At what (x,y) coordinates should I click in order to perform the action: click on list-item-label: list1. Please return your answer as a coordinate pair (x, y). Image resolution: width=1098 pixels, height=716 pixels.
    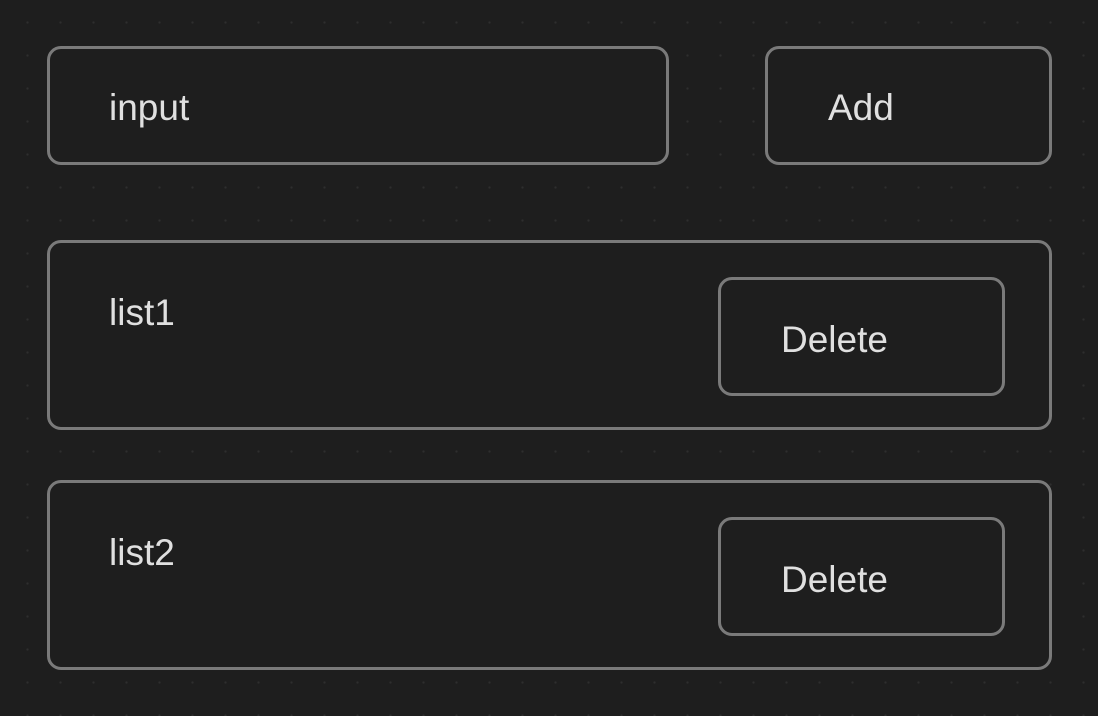
    Looking at the image, I should click on (142, 312).